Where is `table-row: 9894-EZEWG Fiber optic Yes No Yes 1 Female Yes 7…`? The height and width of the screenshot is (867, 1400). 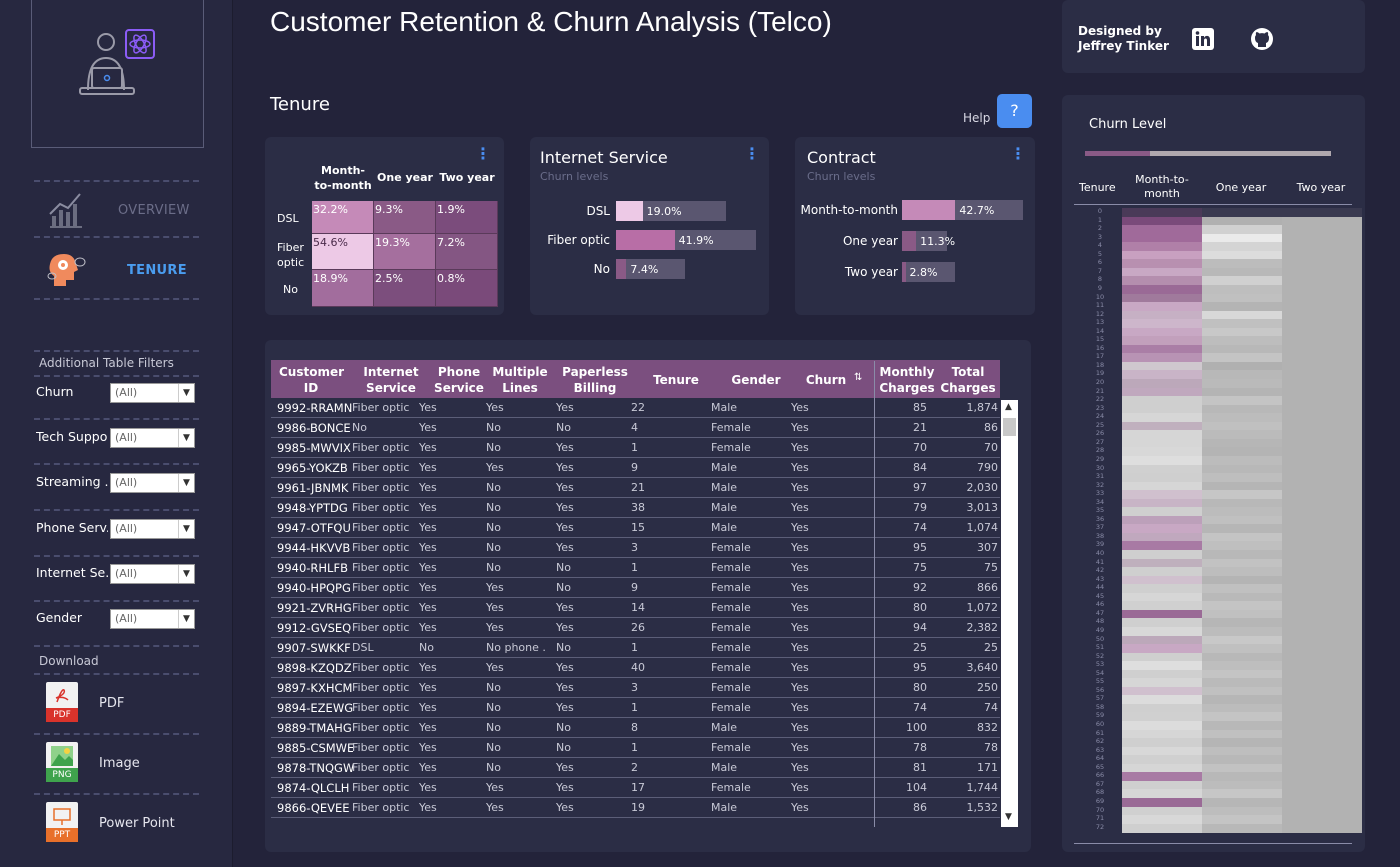
table-row: 9894-EZEWG Fiber optic Yes No Yes 1 Female Yes 7… is located at coordinates (635, 708).